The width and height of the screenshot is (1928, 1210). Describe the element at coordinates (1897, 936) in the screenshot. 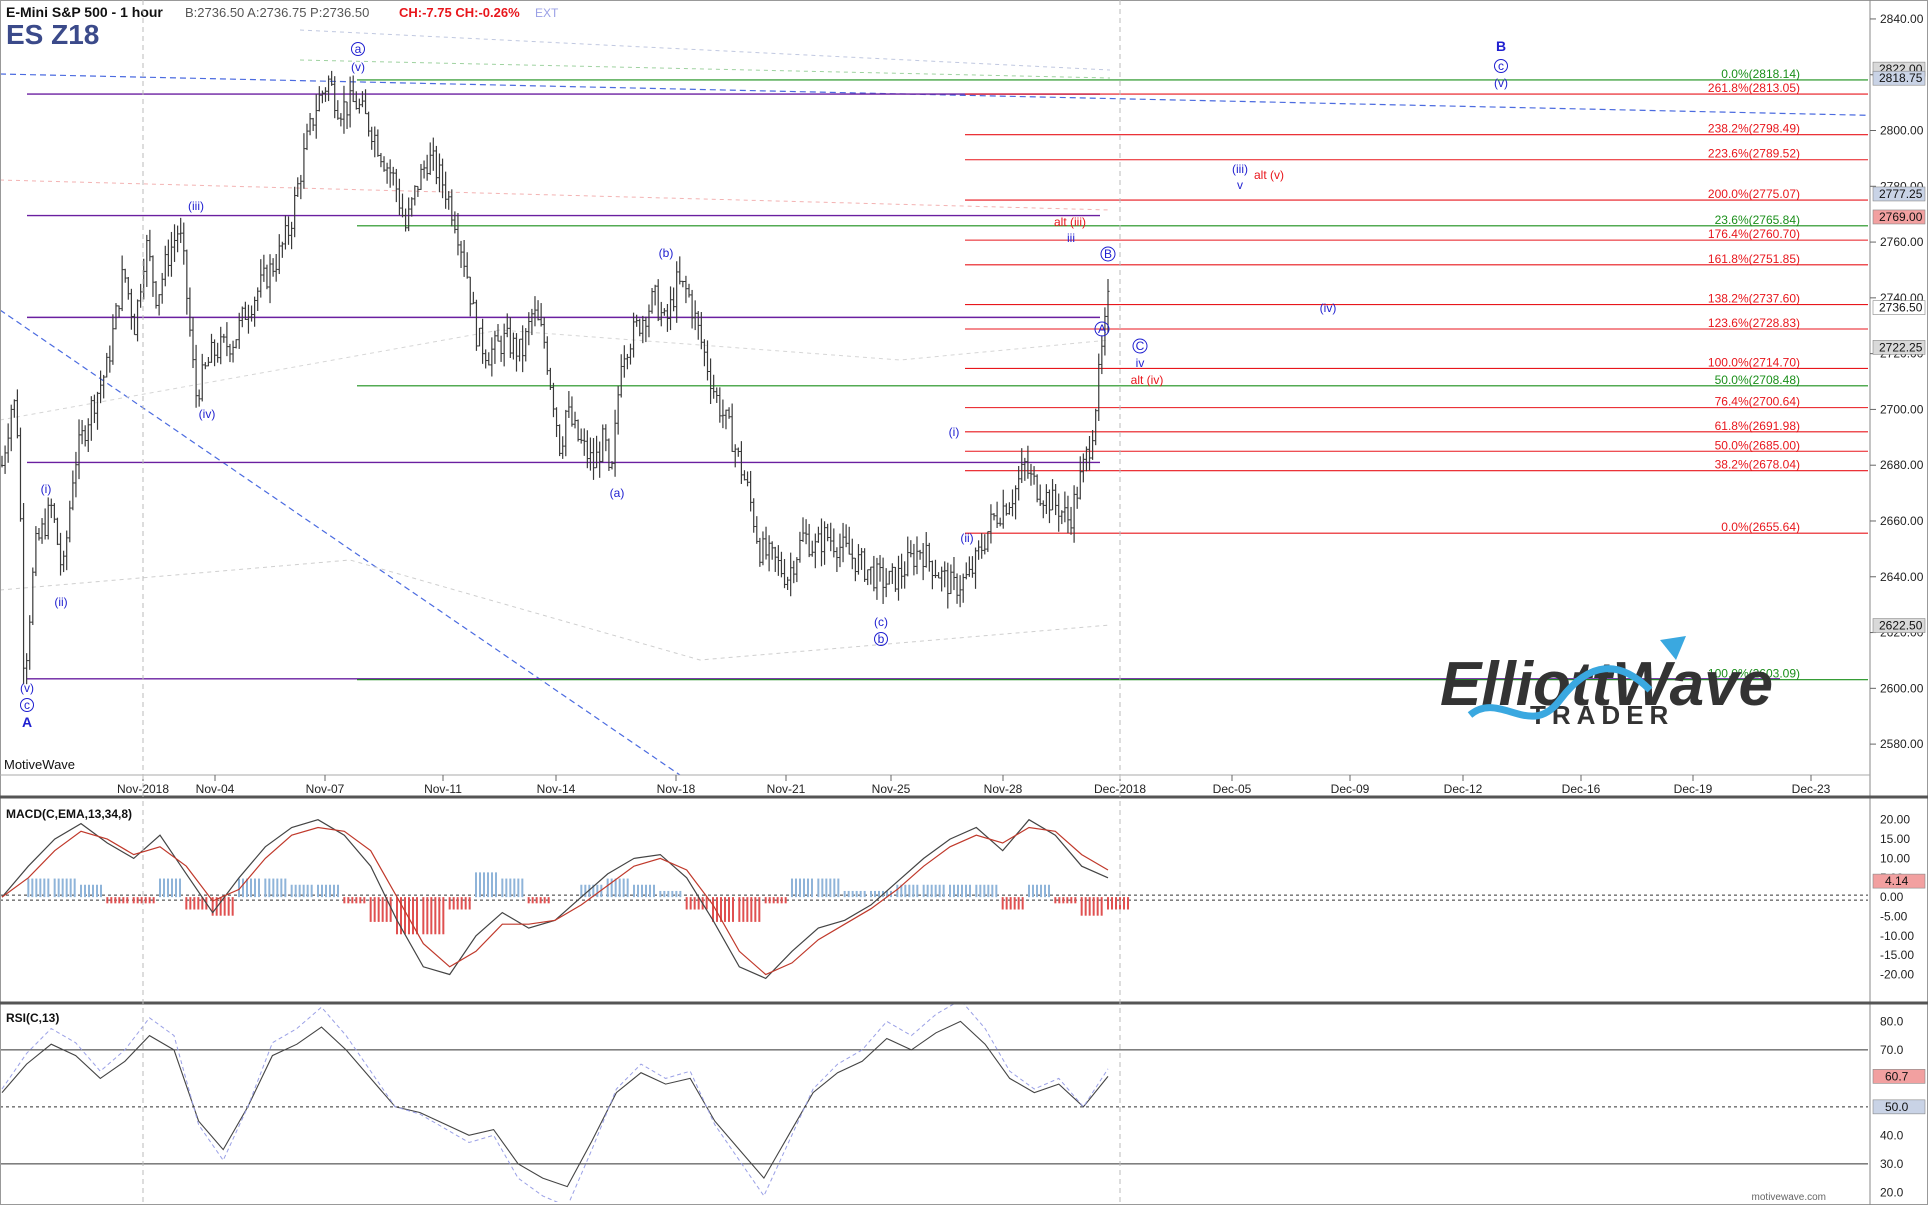

I see `macd-tick-label: -10.00` at that location.